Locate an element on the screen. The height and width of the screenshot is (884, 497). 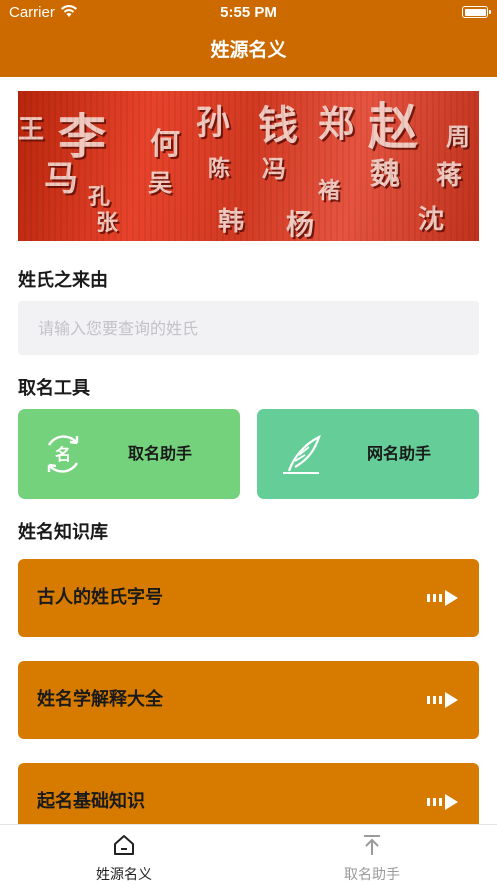
origin-section-title: 姓氏之来由 is located at coordinates (63, 280).